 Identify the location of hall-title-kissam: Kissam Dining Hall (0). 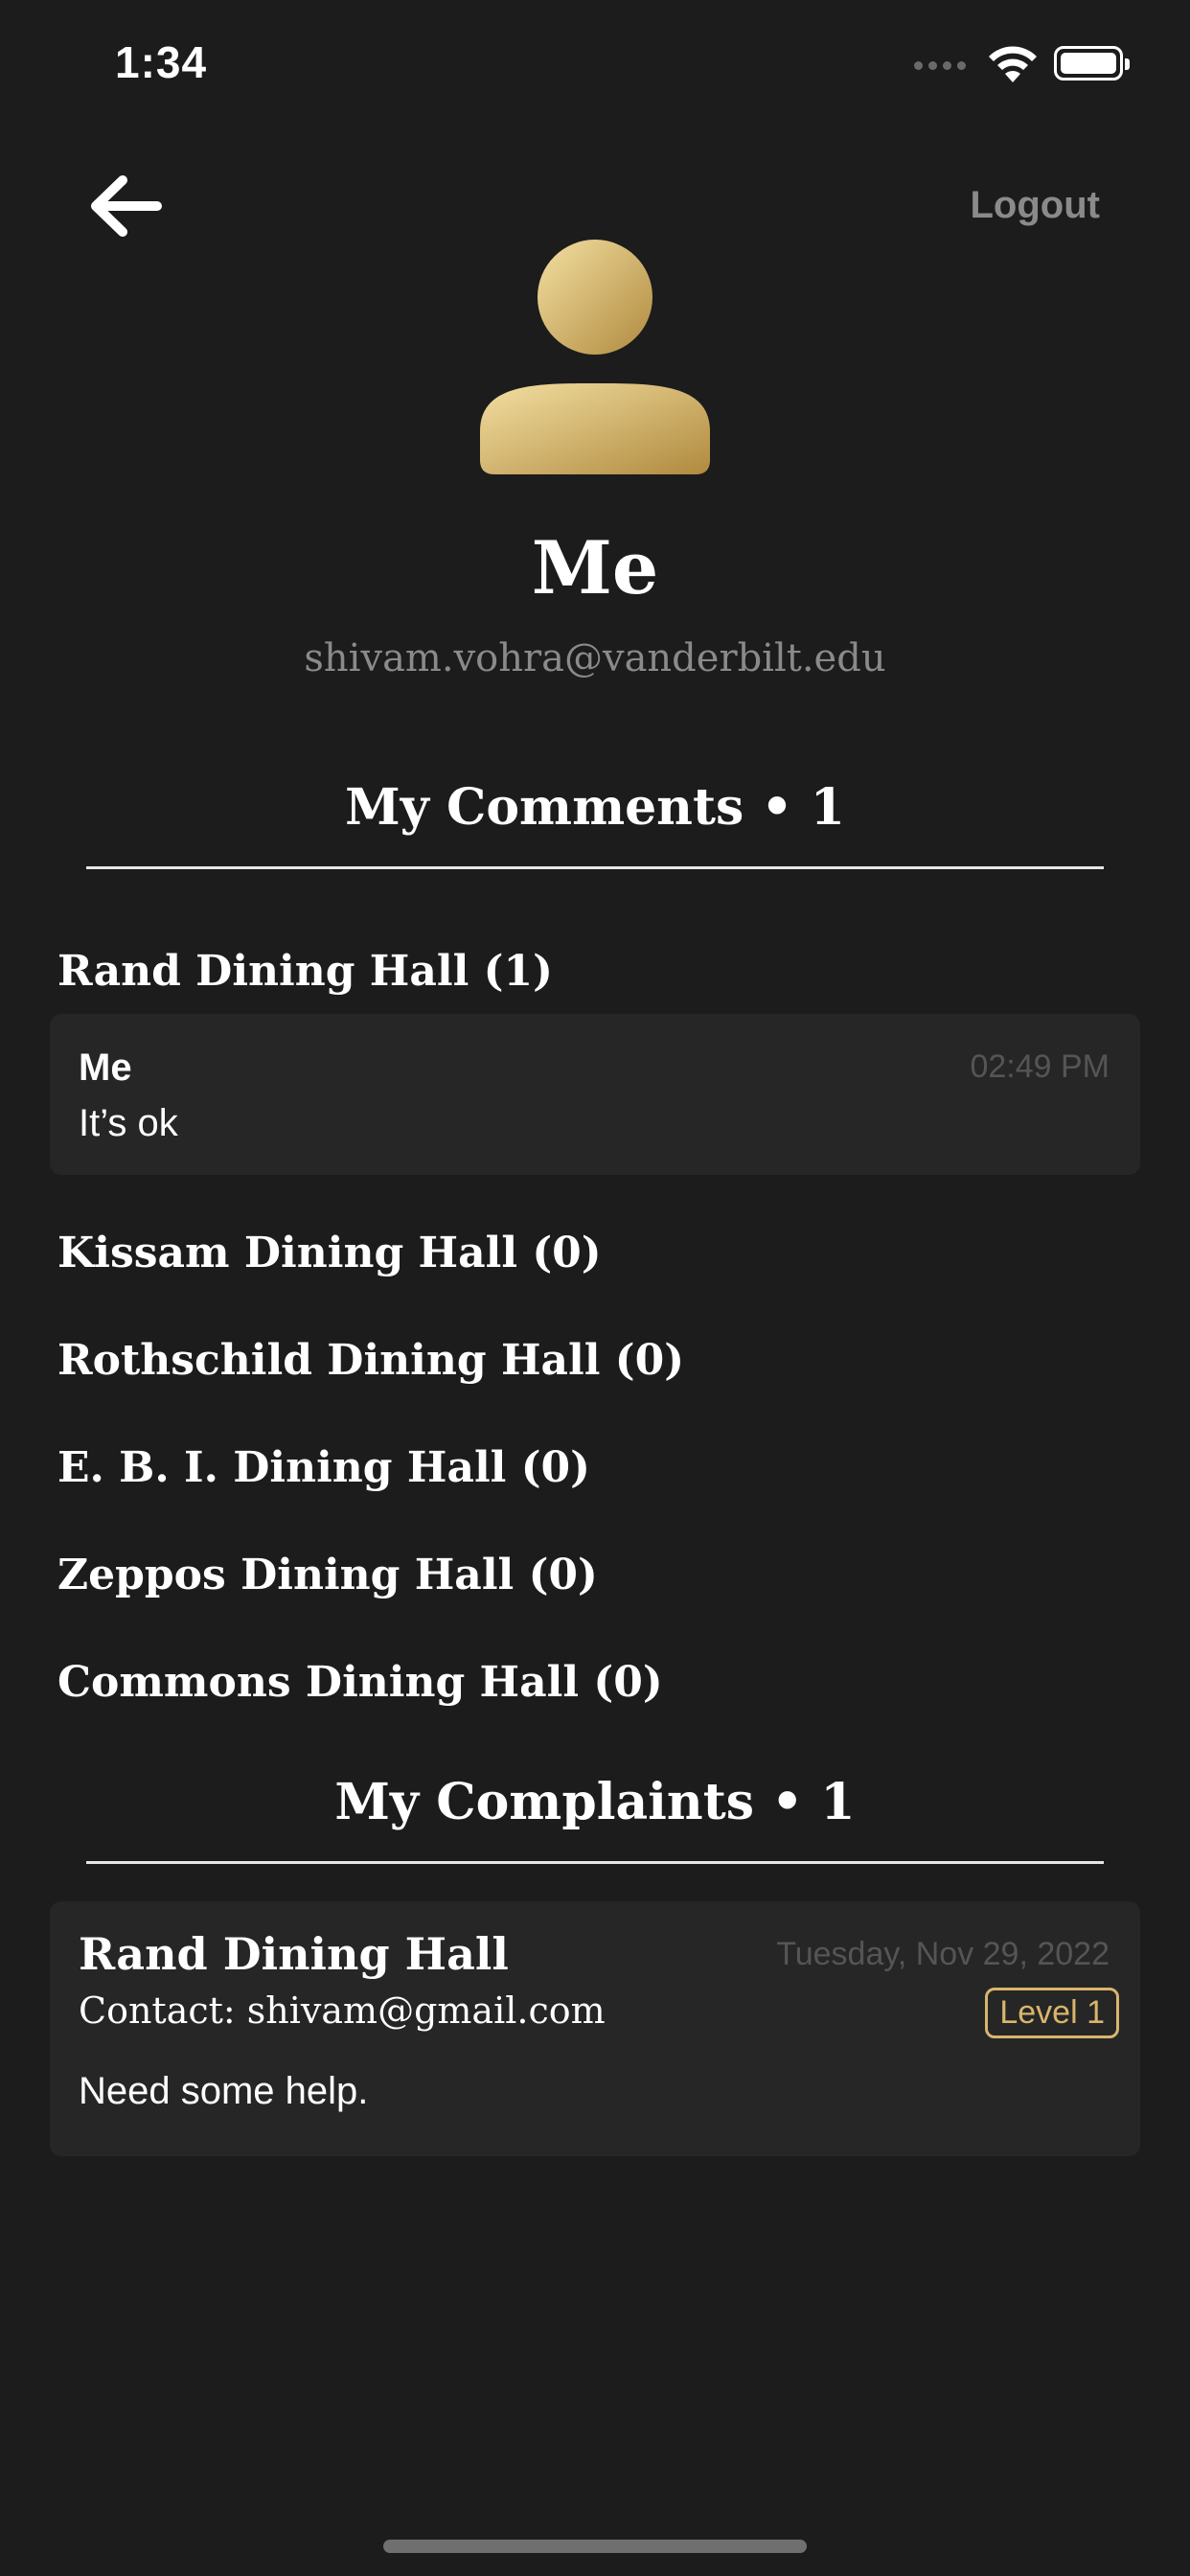
(329, 1253).